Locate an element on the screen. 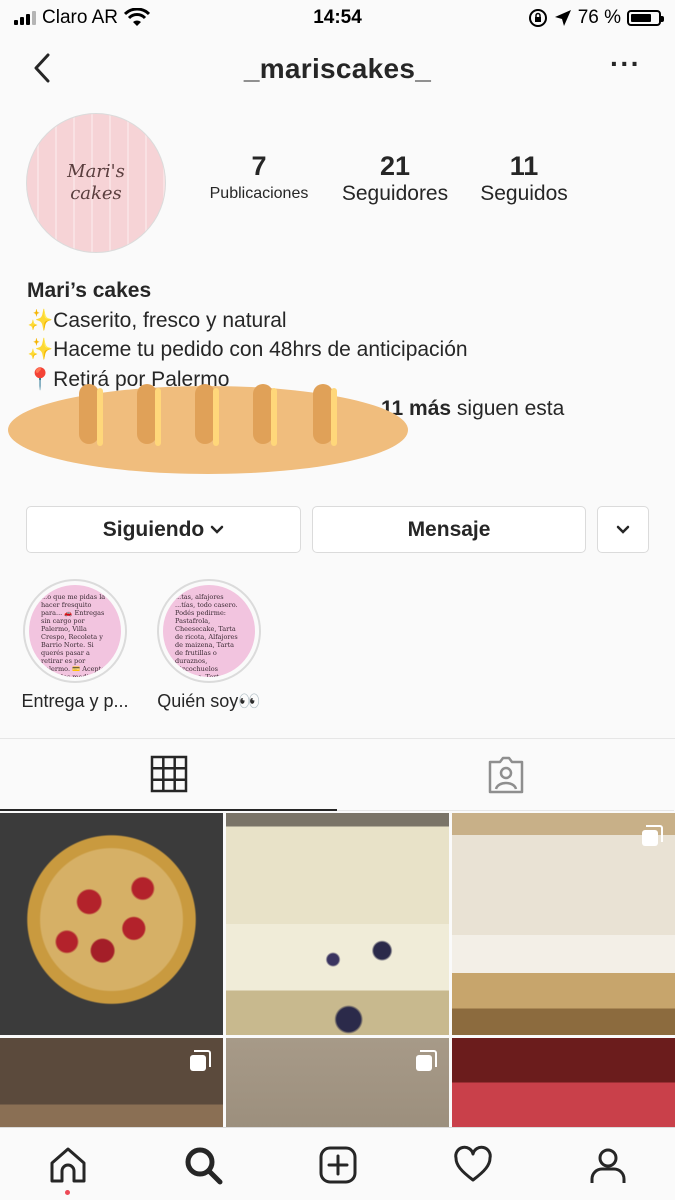  orientation-lock-icon is located at coordinates (537, 18).